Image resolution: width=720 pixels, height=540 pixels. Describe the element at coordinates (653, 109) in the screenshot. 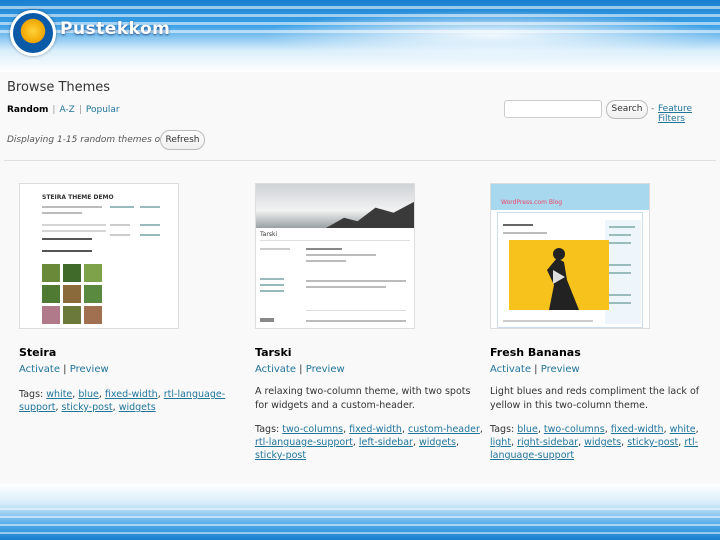

I see `feature-filters-dash: -` at that location.